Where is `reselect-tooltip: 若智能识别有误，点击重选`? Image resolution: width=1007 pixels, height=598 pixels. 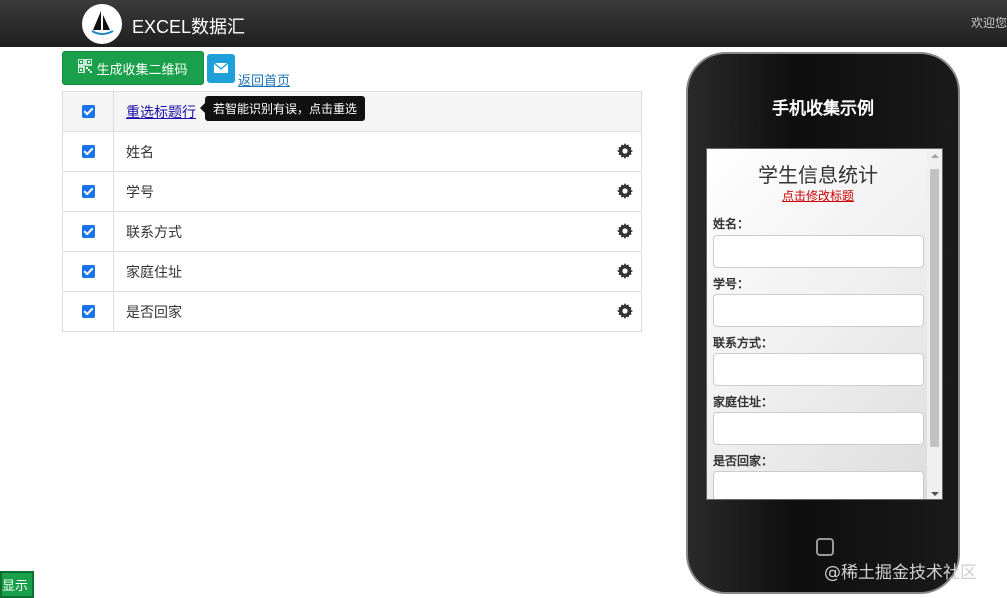 reselect-tooltip: 若智能识别有误，点击重选 is located at coordinates (282, 108).